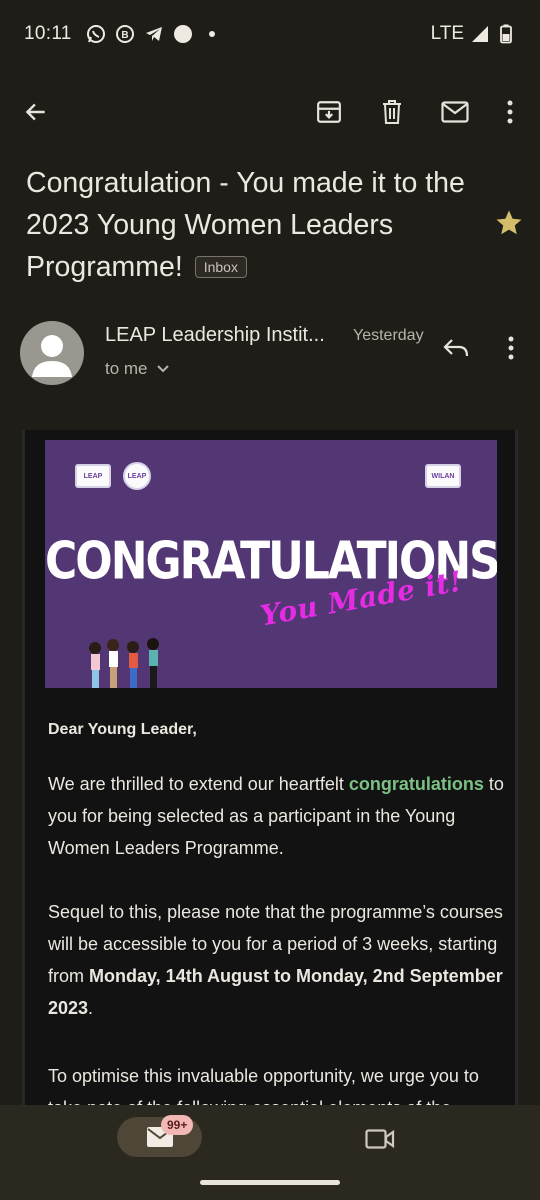 This screenshot has width=540, height=1200. I want to click on email-date: Yesterday, so click(388, 335).